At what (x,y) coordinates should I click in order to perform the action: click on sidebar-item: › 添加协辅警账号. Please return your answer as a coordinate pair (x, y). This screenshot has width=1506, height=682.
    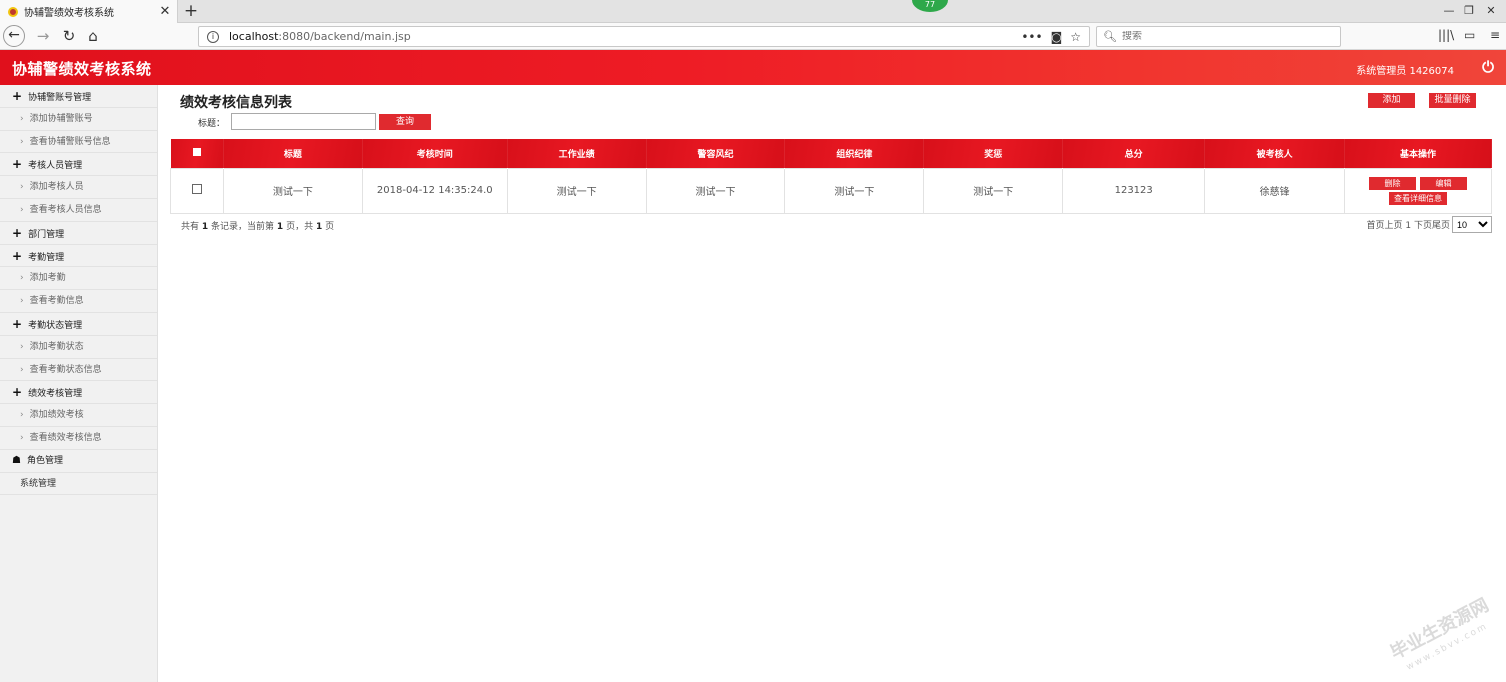
    Looking at the image, I should click on (78, 119).